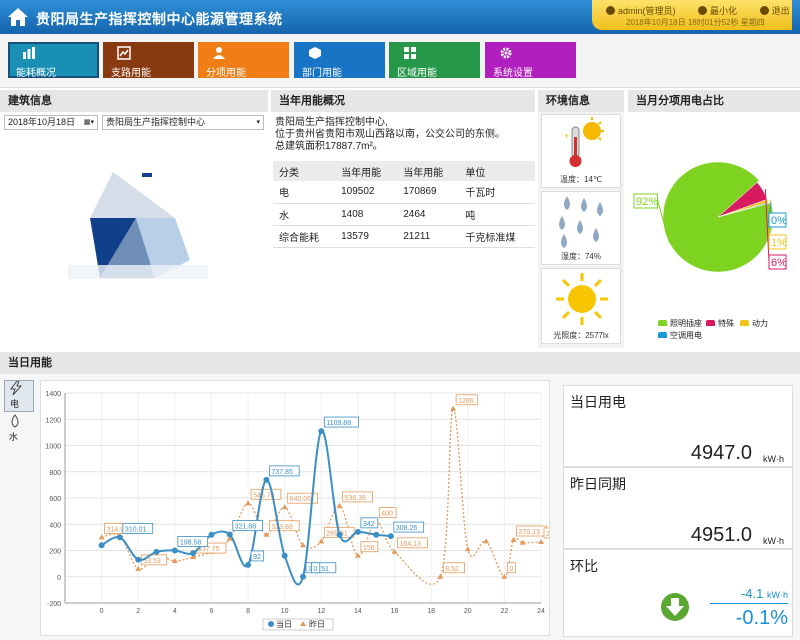 The width and height of the screenshot is (800, 640). I want to click on y-tick-label: 400, so click(55, 525).